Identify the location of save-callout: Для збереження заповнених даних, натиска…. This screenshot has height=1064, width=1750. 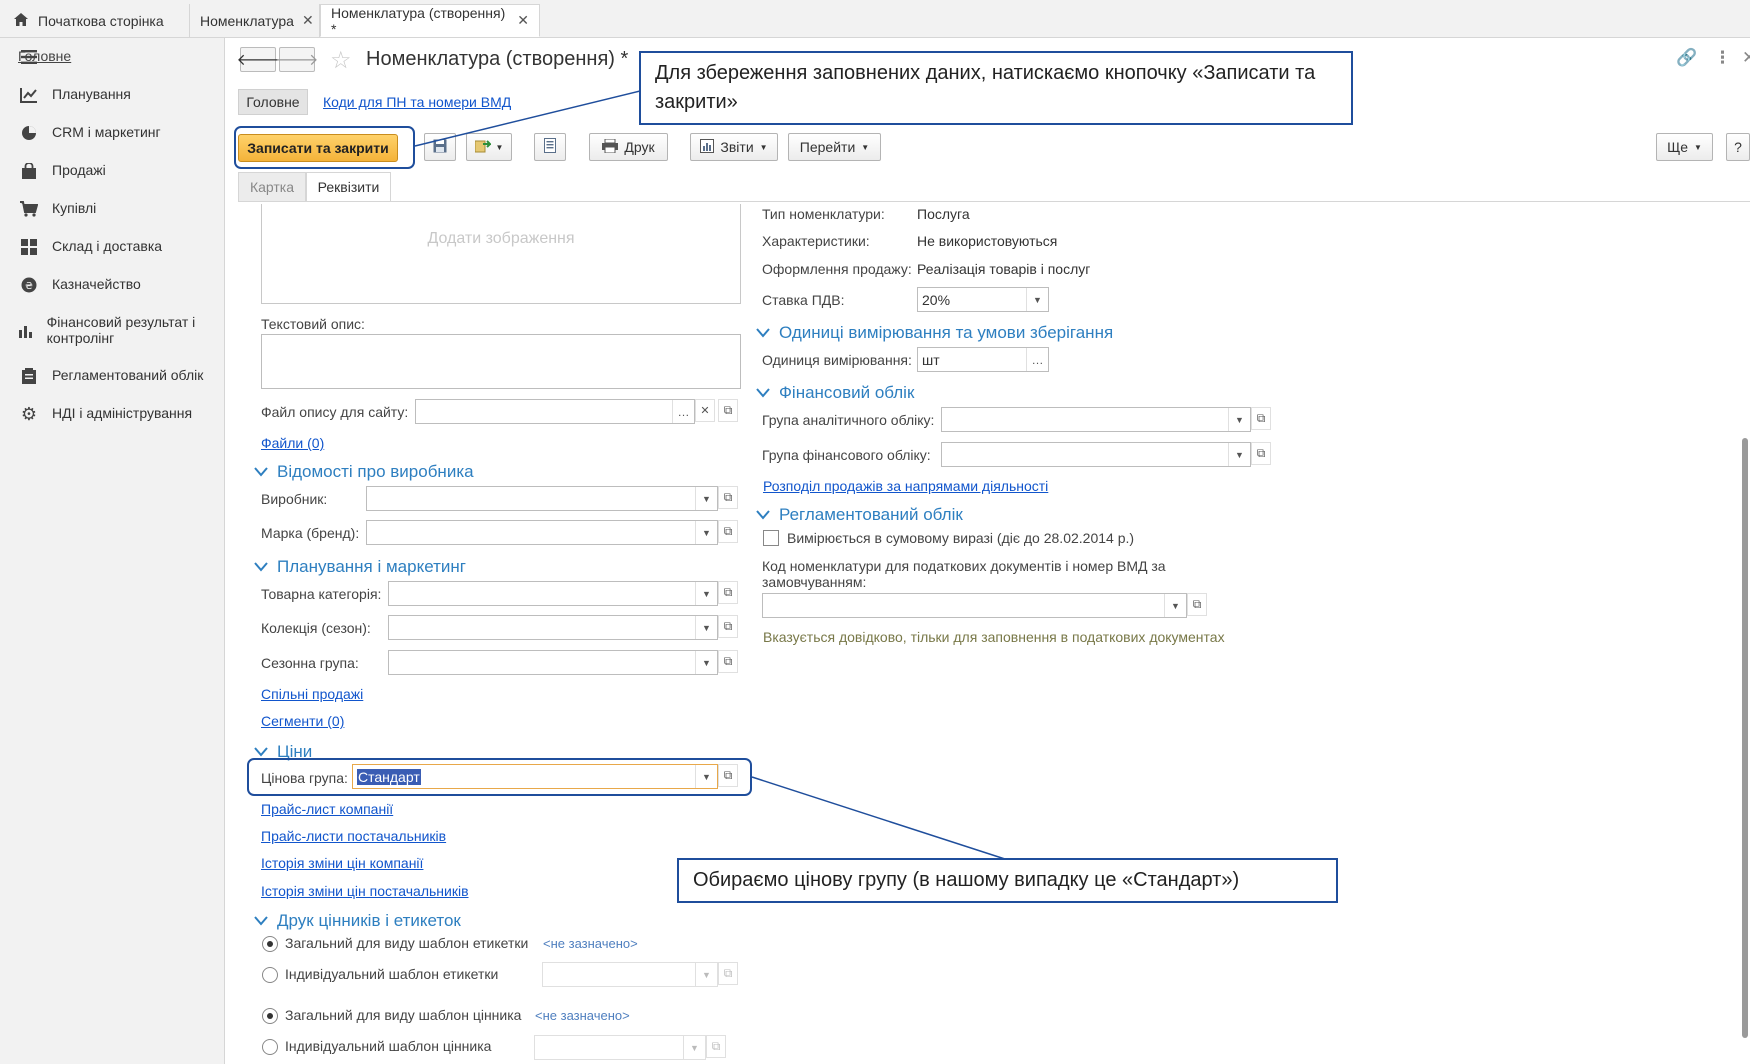
(996, 88).